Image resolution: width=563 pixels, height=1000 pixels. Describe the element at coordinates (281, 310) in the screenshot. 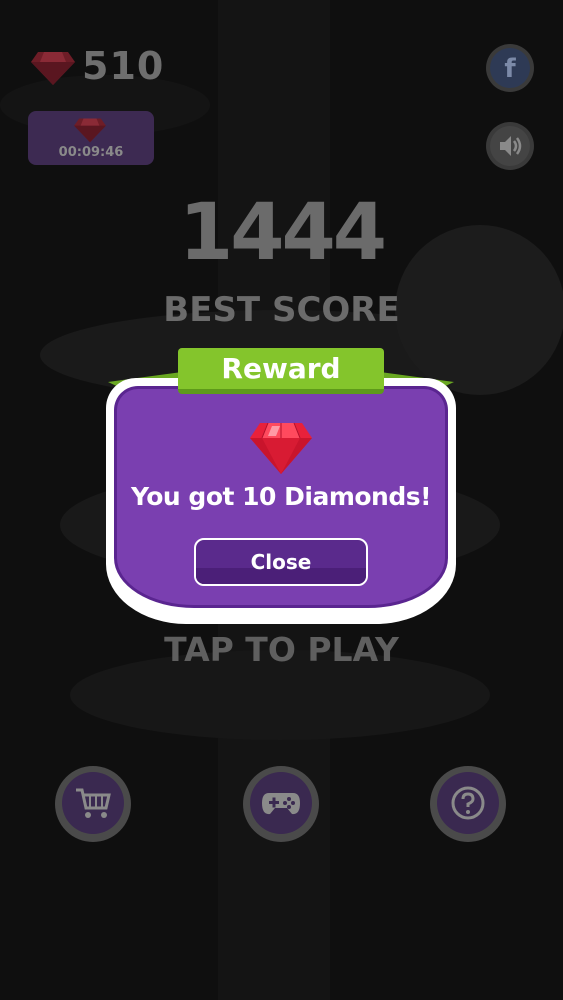

I see `best-score-label: BEST SCORE` at that location.